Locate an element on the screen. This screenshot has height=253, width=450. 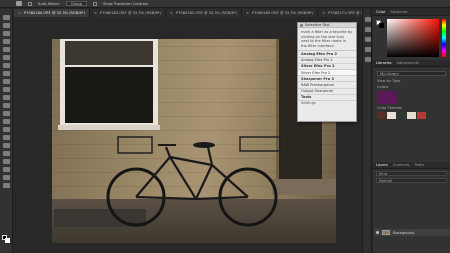
window-glass is located at coordinates (109, 95).